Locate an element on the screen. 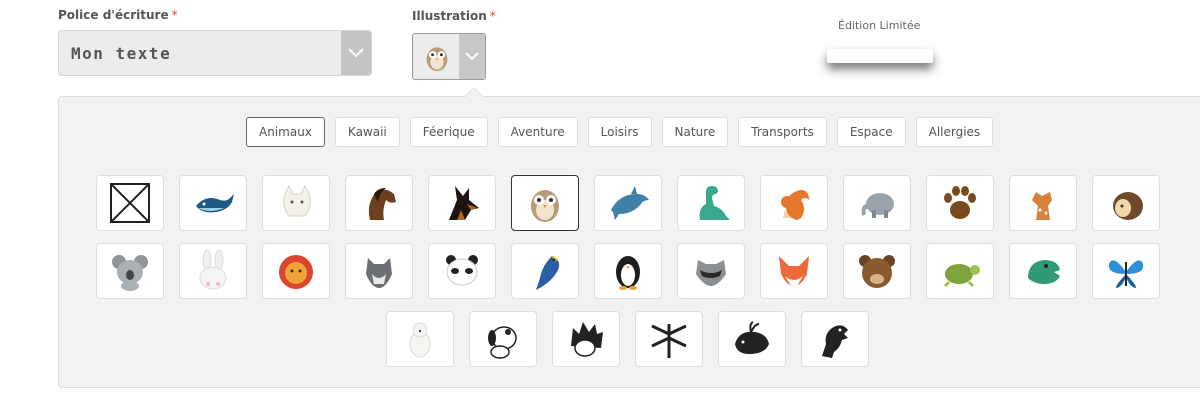 The height and width of the screenshot is (416, 1200). panel-caret is located at coordinates (474, 92).